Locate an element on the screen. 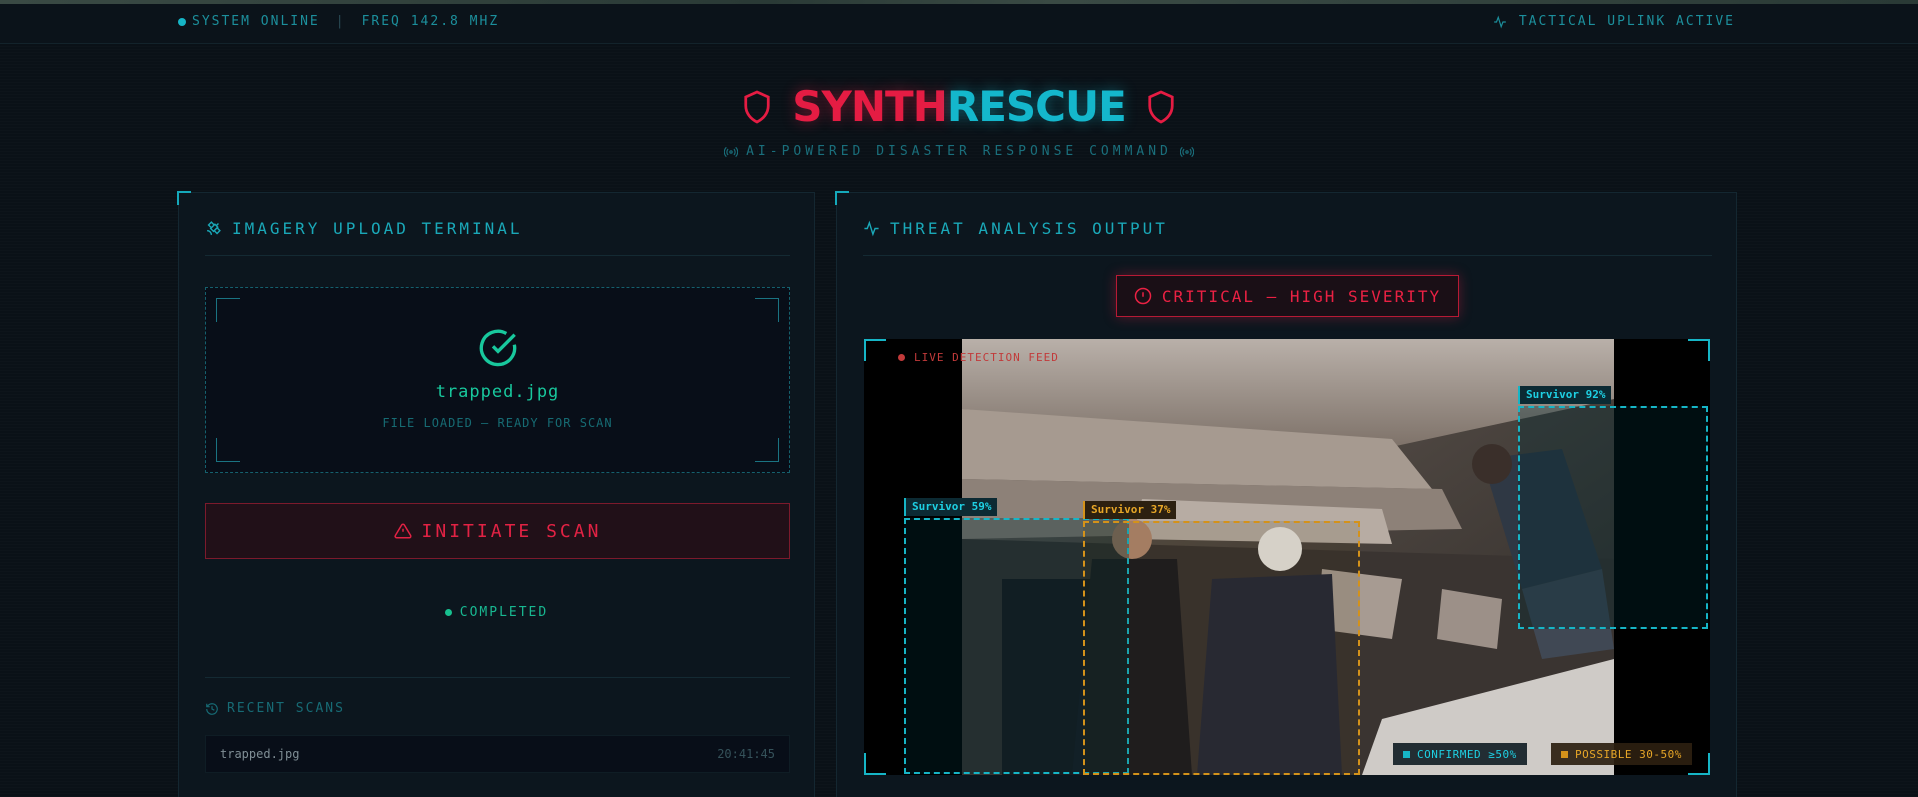  upload-panel-header: IMAGERY UPLOAD TERMINAL is located at coordinates (364, 228).